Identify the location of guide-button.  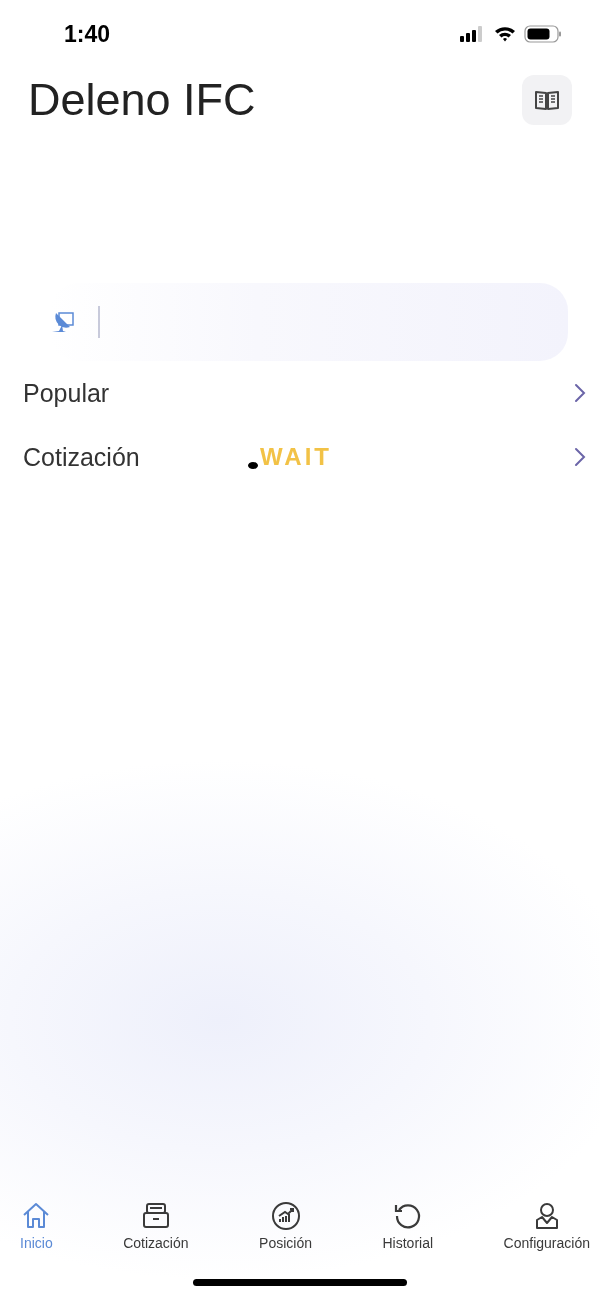
(547, 100).